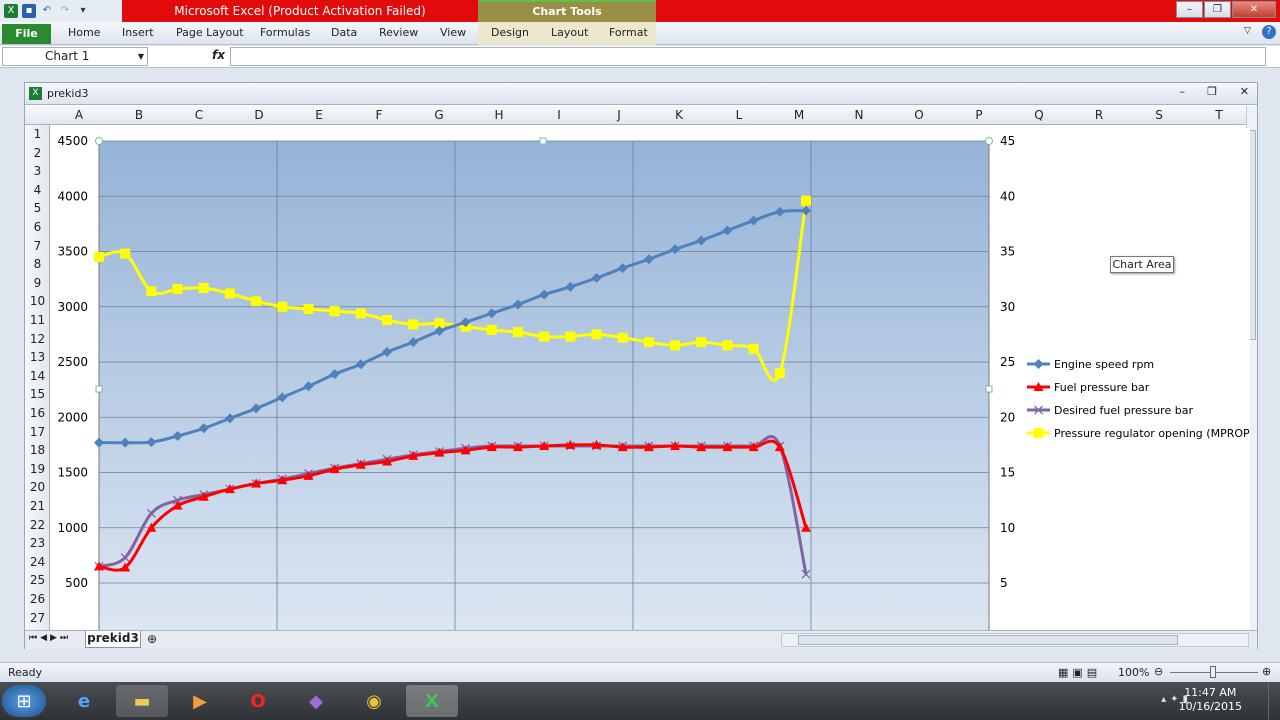 The image size is (1280, 720). What do you see at coordinates (379, 115) in the screenshot?
I see `column-header-F: F` at bounding box center [379, 115].